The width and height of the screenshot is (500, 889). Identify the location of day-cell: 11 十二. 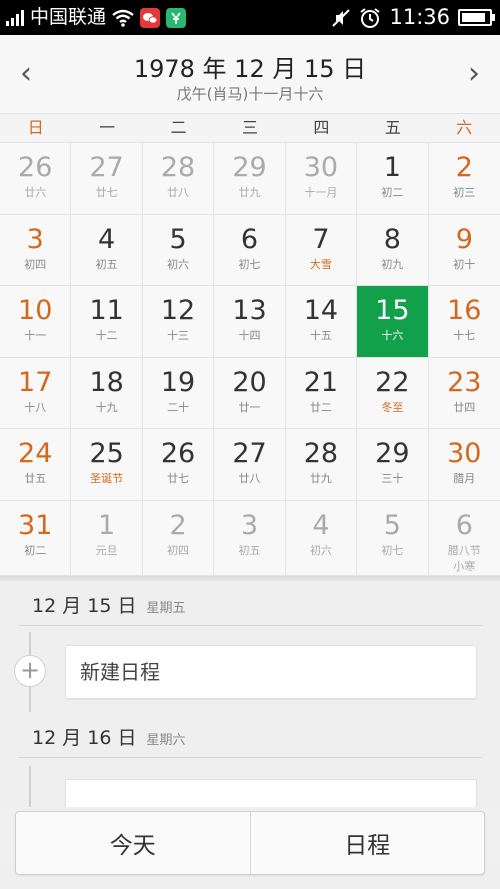
(107, 322).